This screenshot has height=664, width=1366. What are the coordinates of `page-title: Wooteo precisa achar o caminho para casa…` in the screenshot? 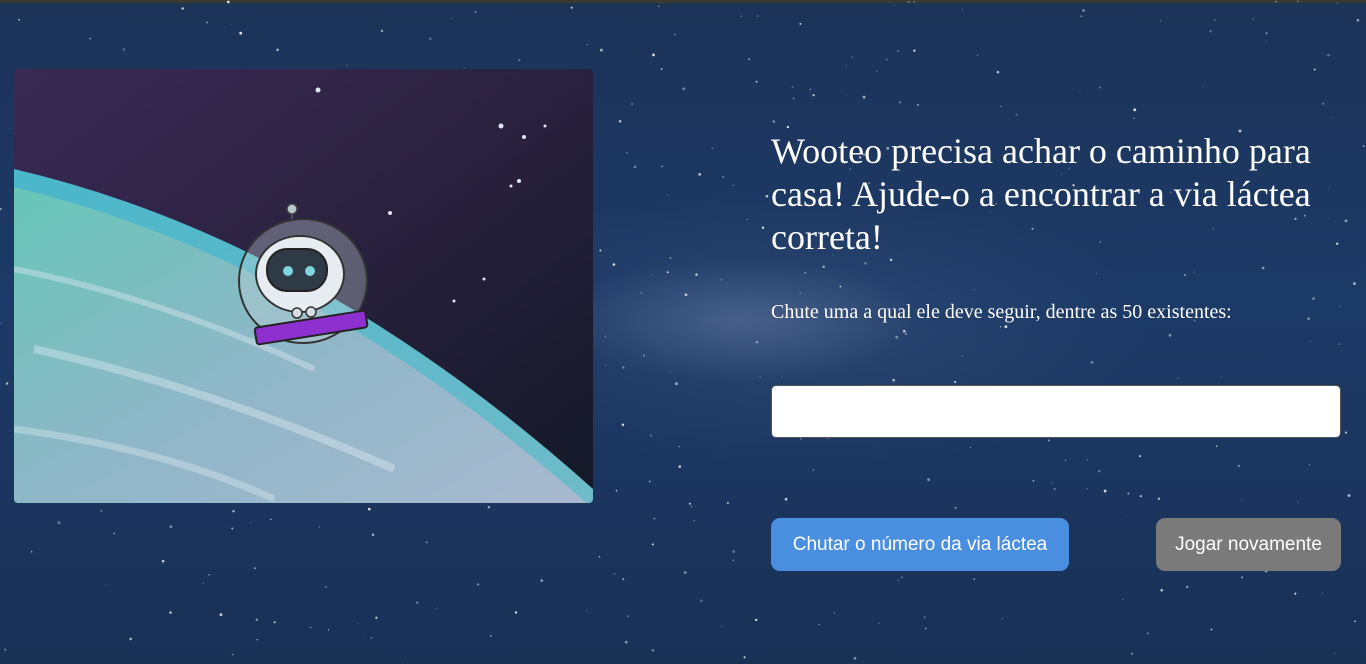 It's located at (1041, 194).